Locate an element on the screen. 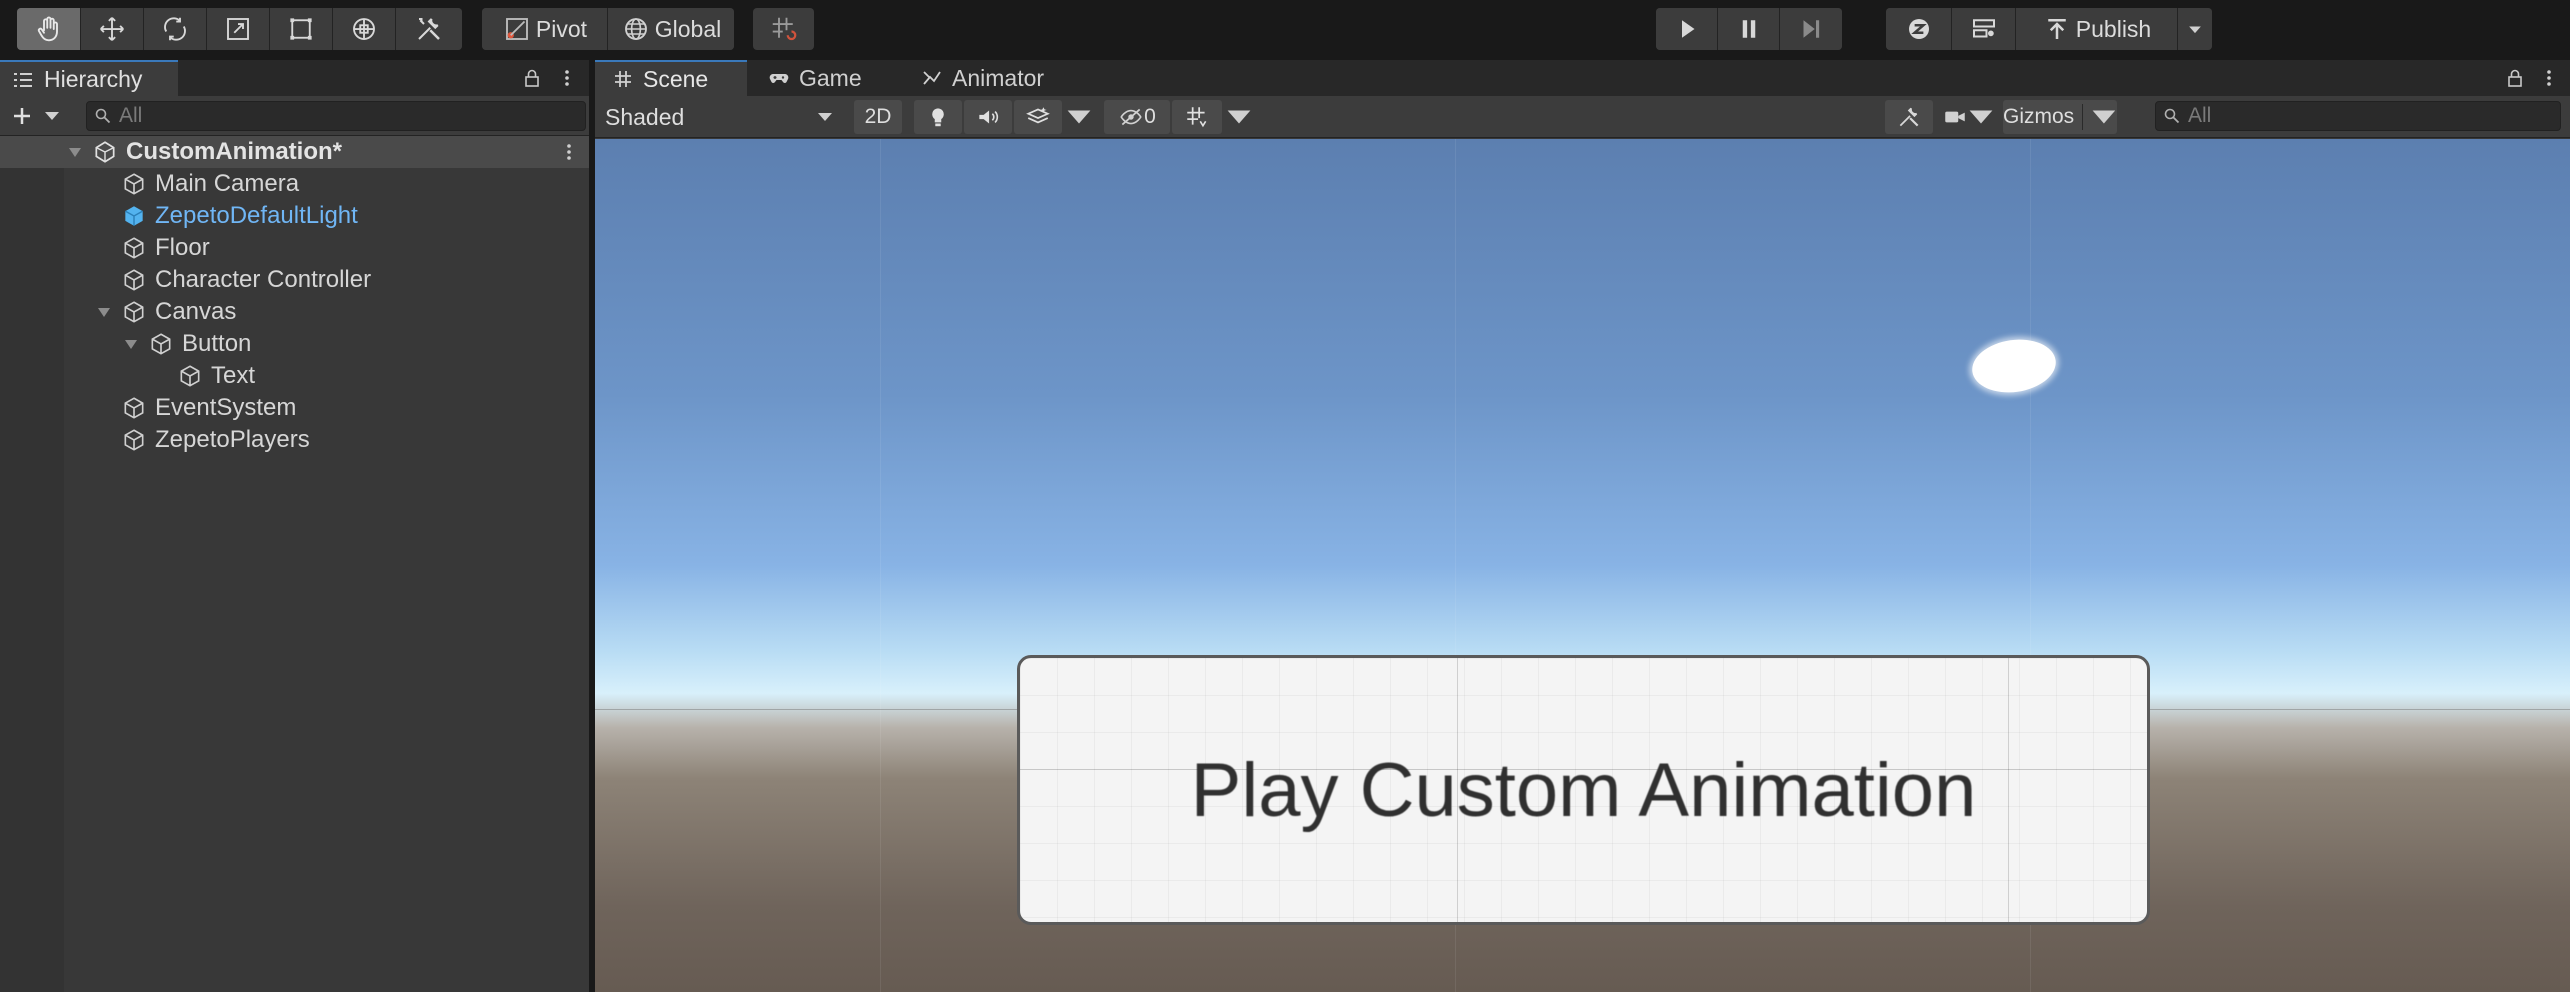  hierarchy-item-event-system: EventSystem is located at coordinates (294, 408).